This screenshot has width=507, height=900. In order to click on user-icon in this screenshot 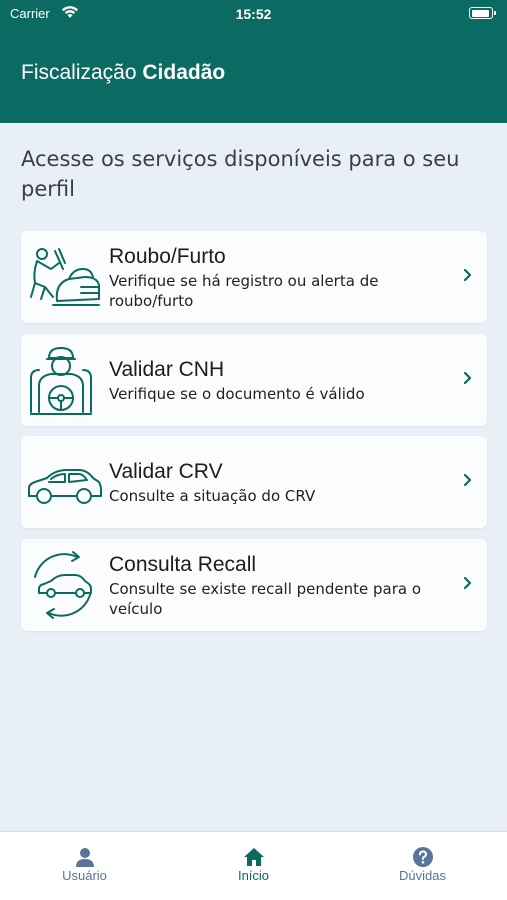, I will do `click(85, 857)`.